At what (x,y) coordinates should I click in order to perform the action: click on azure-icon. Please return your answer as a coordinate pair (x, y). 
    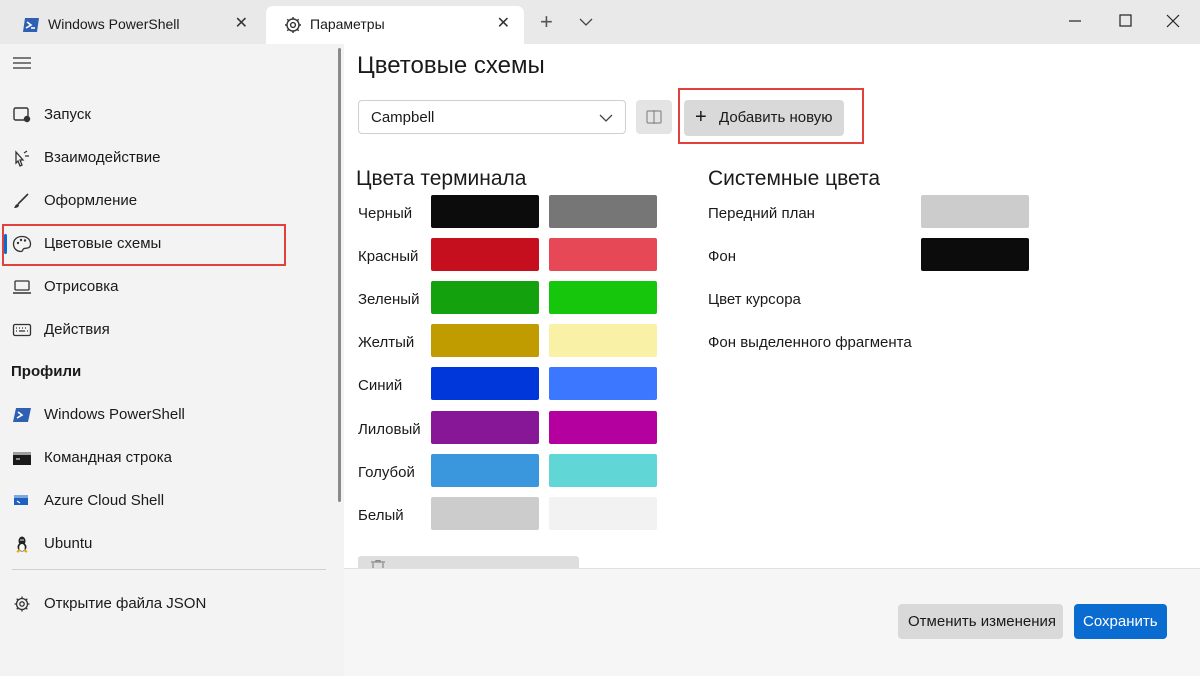
    Looking at the image, I should click on (21, 500).